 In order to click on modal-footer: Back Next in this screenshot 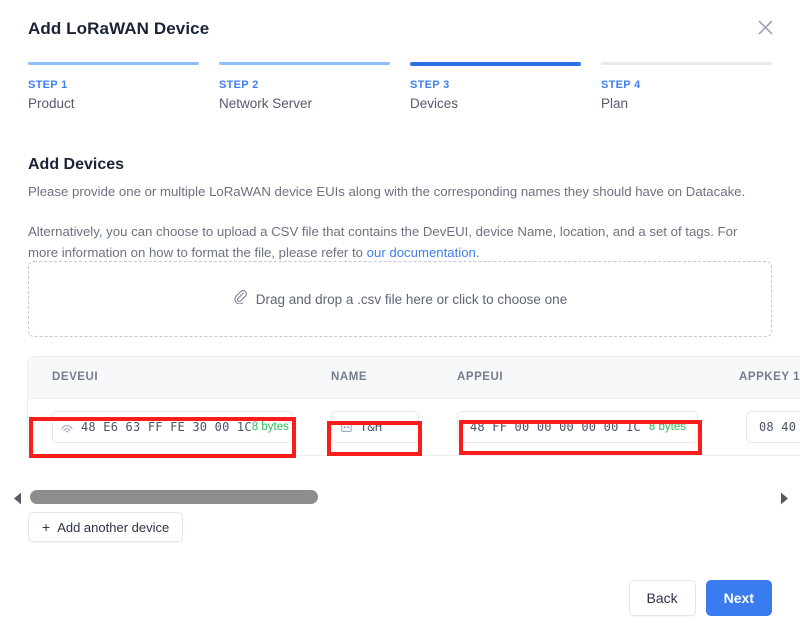, I will do `click(700, 598)`.